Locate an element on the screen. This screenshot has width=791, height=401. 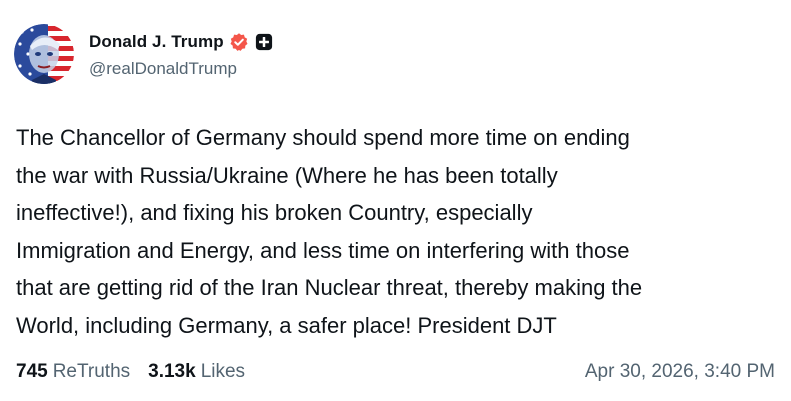
post-timestamp: Apr 30, 2026, 3:40 PM is located at coordinates (680, 372).